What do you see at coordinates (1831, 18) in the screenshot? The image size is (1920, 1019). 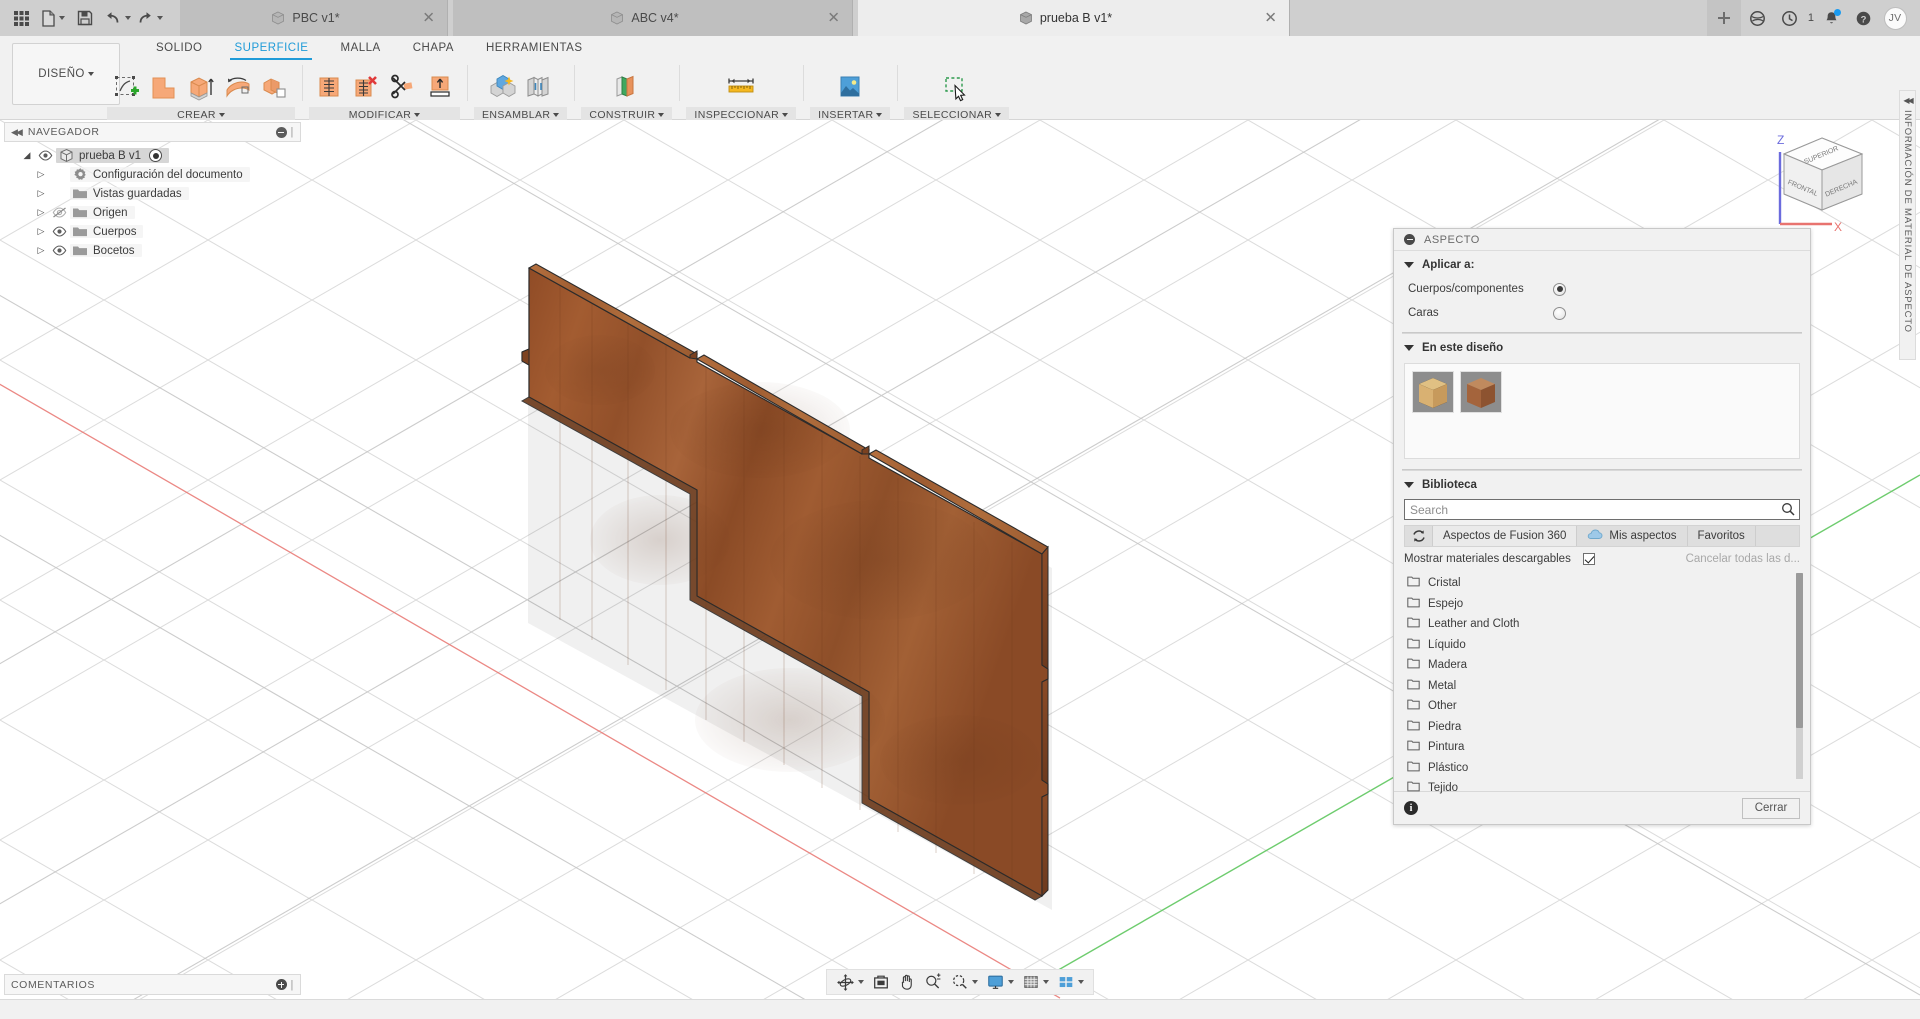 I see `notifications-bell-icon` at bounding box center [1831, 18].